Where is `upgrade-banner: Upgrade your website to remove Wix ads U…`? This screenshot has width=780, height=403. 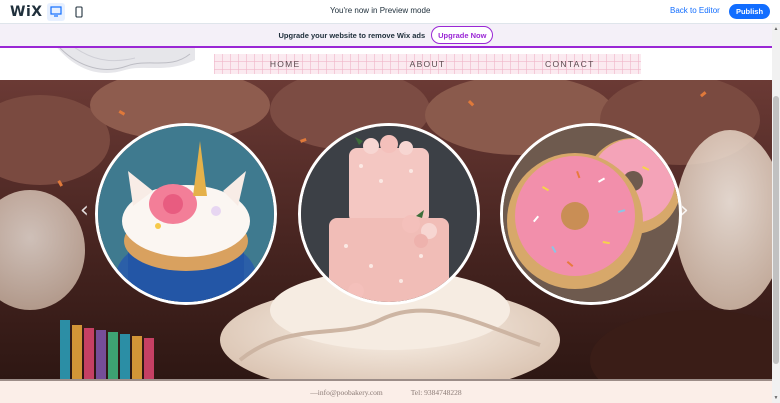 upgrade-banner: Upgrade your website to remove Wix ads U… is located at coordinates (386, 35).